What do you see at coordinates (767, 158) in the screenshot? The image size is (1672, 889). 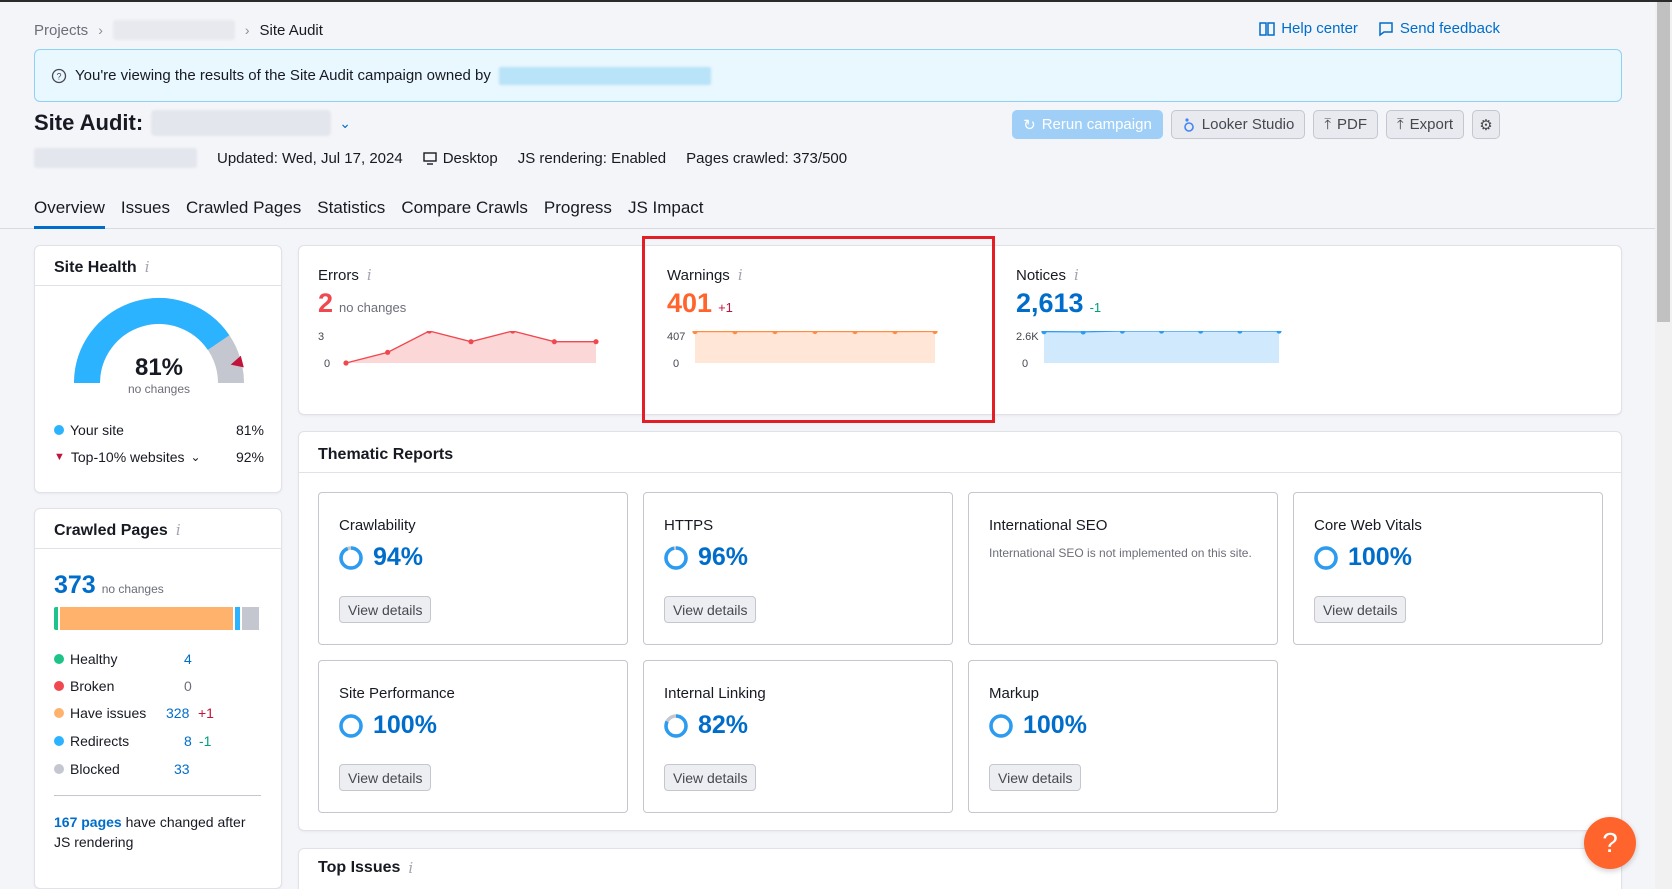 I see `pages-crawled: Pages crawled: 373/500` at bounding box center [767, 158].